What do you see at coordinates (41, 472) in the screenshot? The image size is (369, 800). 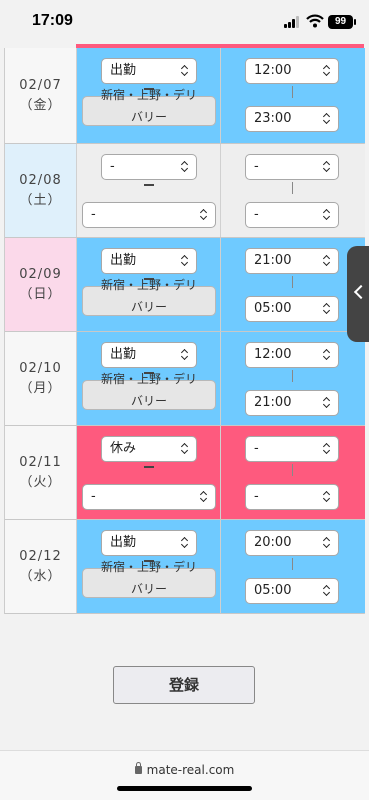 I see `date-cell: 02/11 （火）` at bounding box center [41, 472].